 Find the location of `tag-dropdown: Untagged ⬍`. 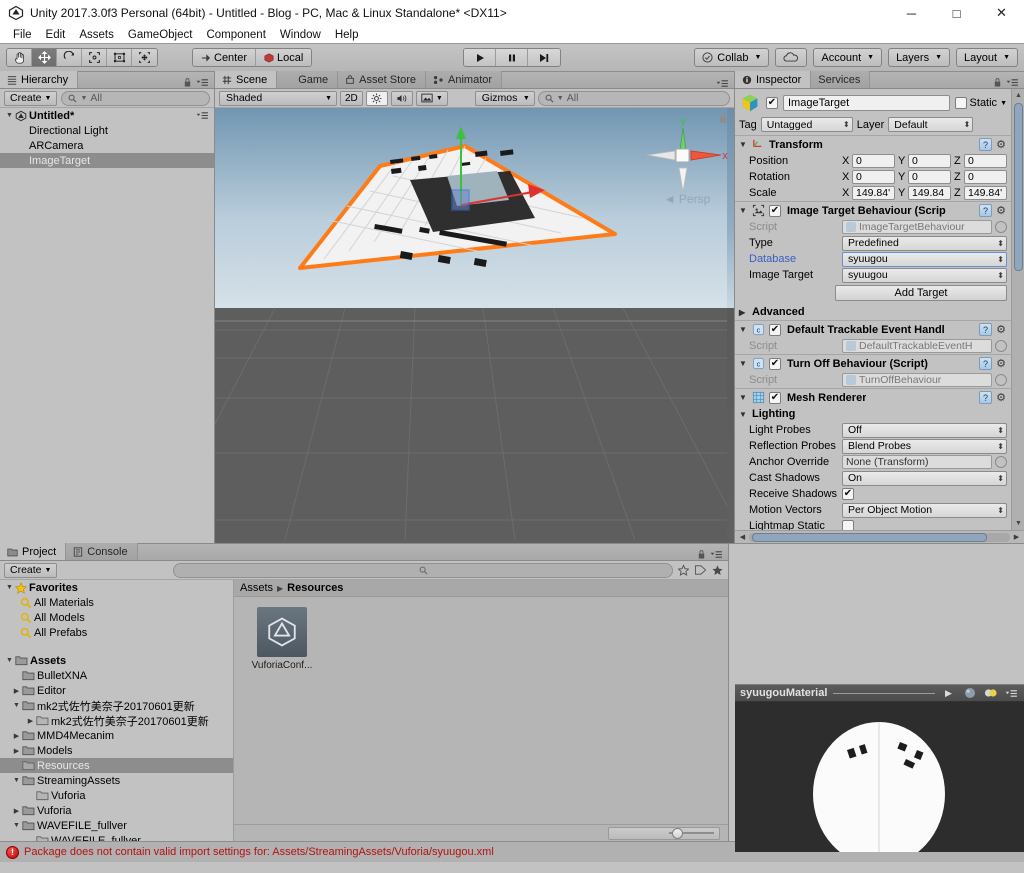

tag-dropdown: Untagged ⬍ is located at coordinates (806, 124).